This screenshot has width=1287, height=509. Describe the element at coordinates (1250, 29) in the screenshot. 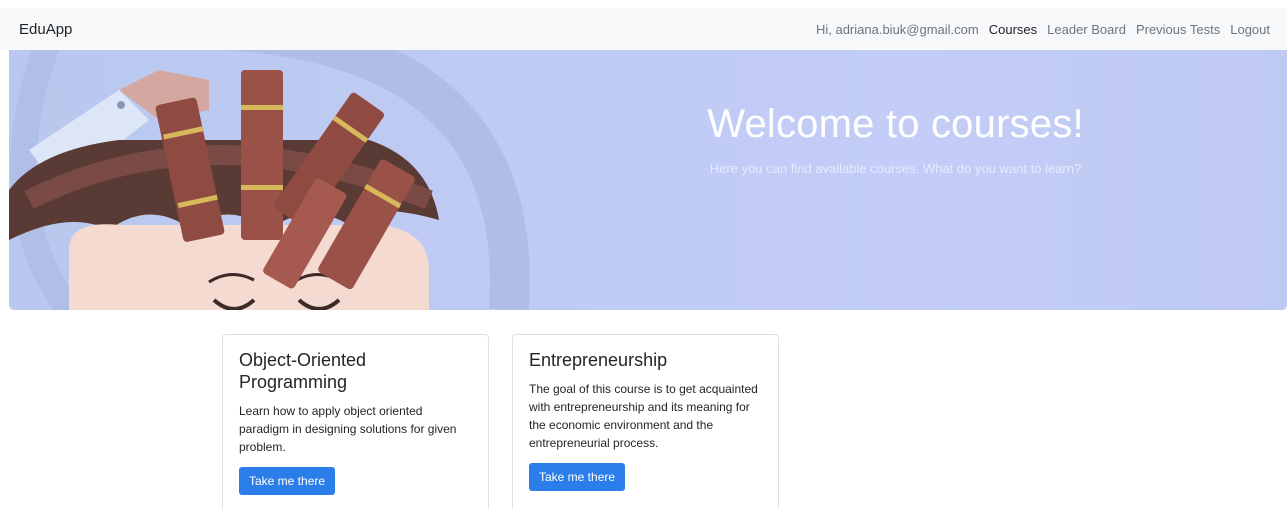

I see `nav-logout: Logout` at that location.